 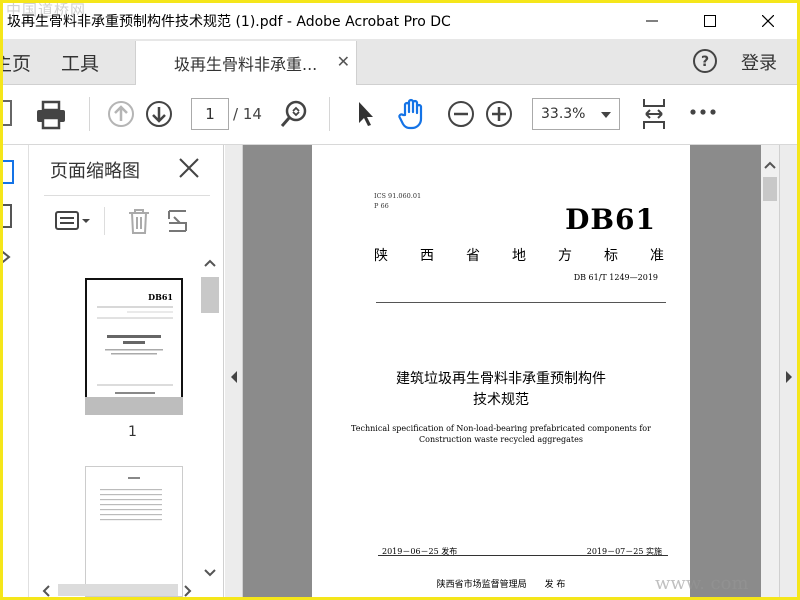 I want to click on collapse-right-icon, so click(x=789, y=377).